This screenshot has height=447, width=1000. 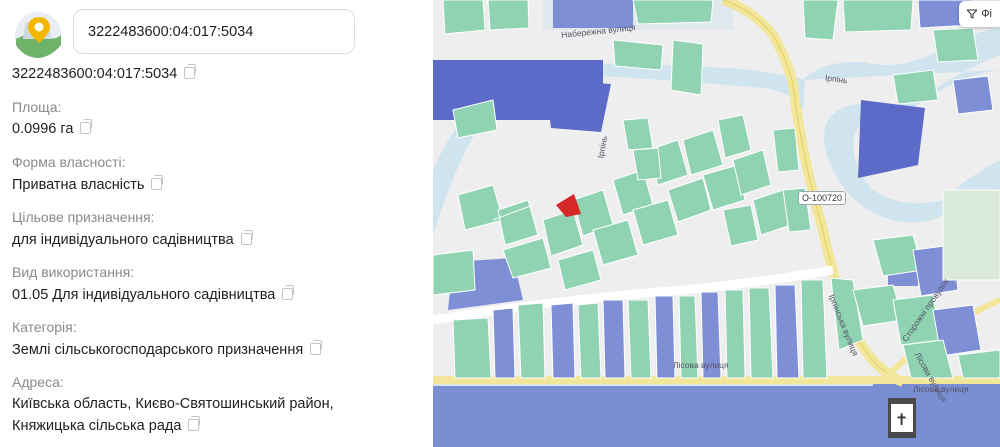 I want to click on ownership-value: Приватна власність, so click(x=88, y=184).